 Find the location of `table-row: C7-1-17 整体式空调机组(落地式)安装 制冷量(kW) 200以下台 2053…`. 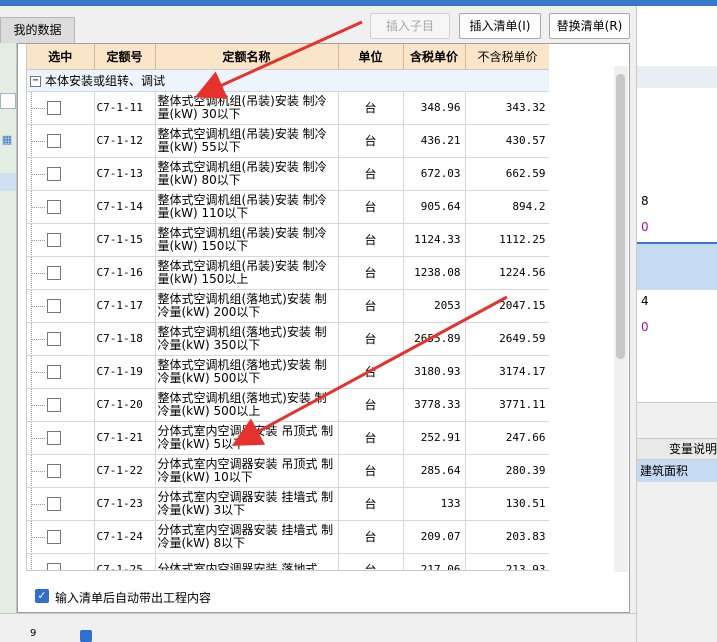

table-row: C7-1-17 整体式空调机组(落地式)安装 制冷量(kW) 200以下台 2053… is located at coordinates (288, 306).